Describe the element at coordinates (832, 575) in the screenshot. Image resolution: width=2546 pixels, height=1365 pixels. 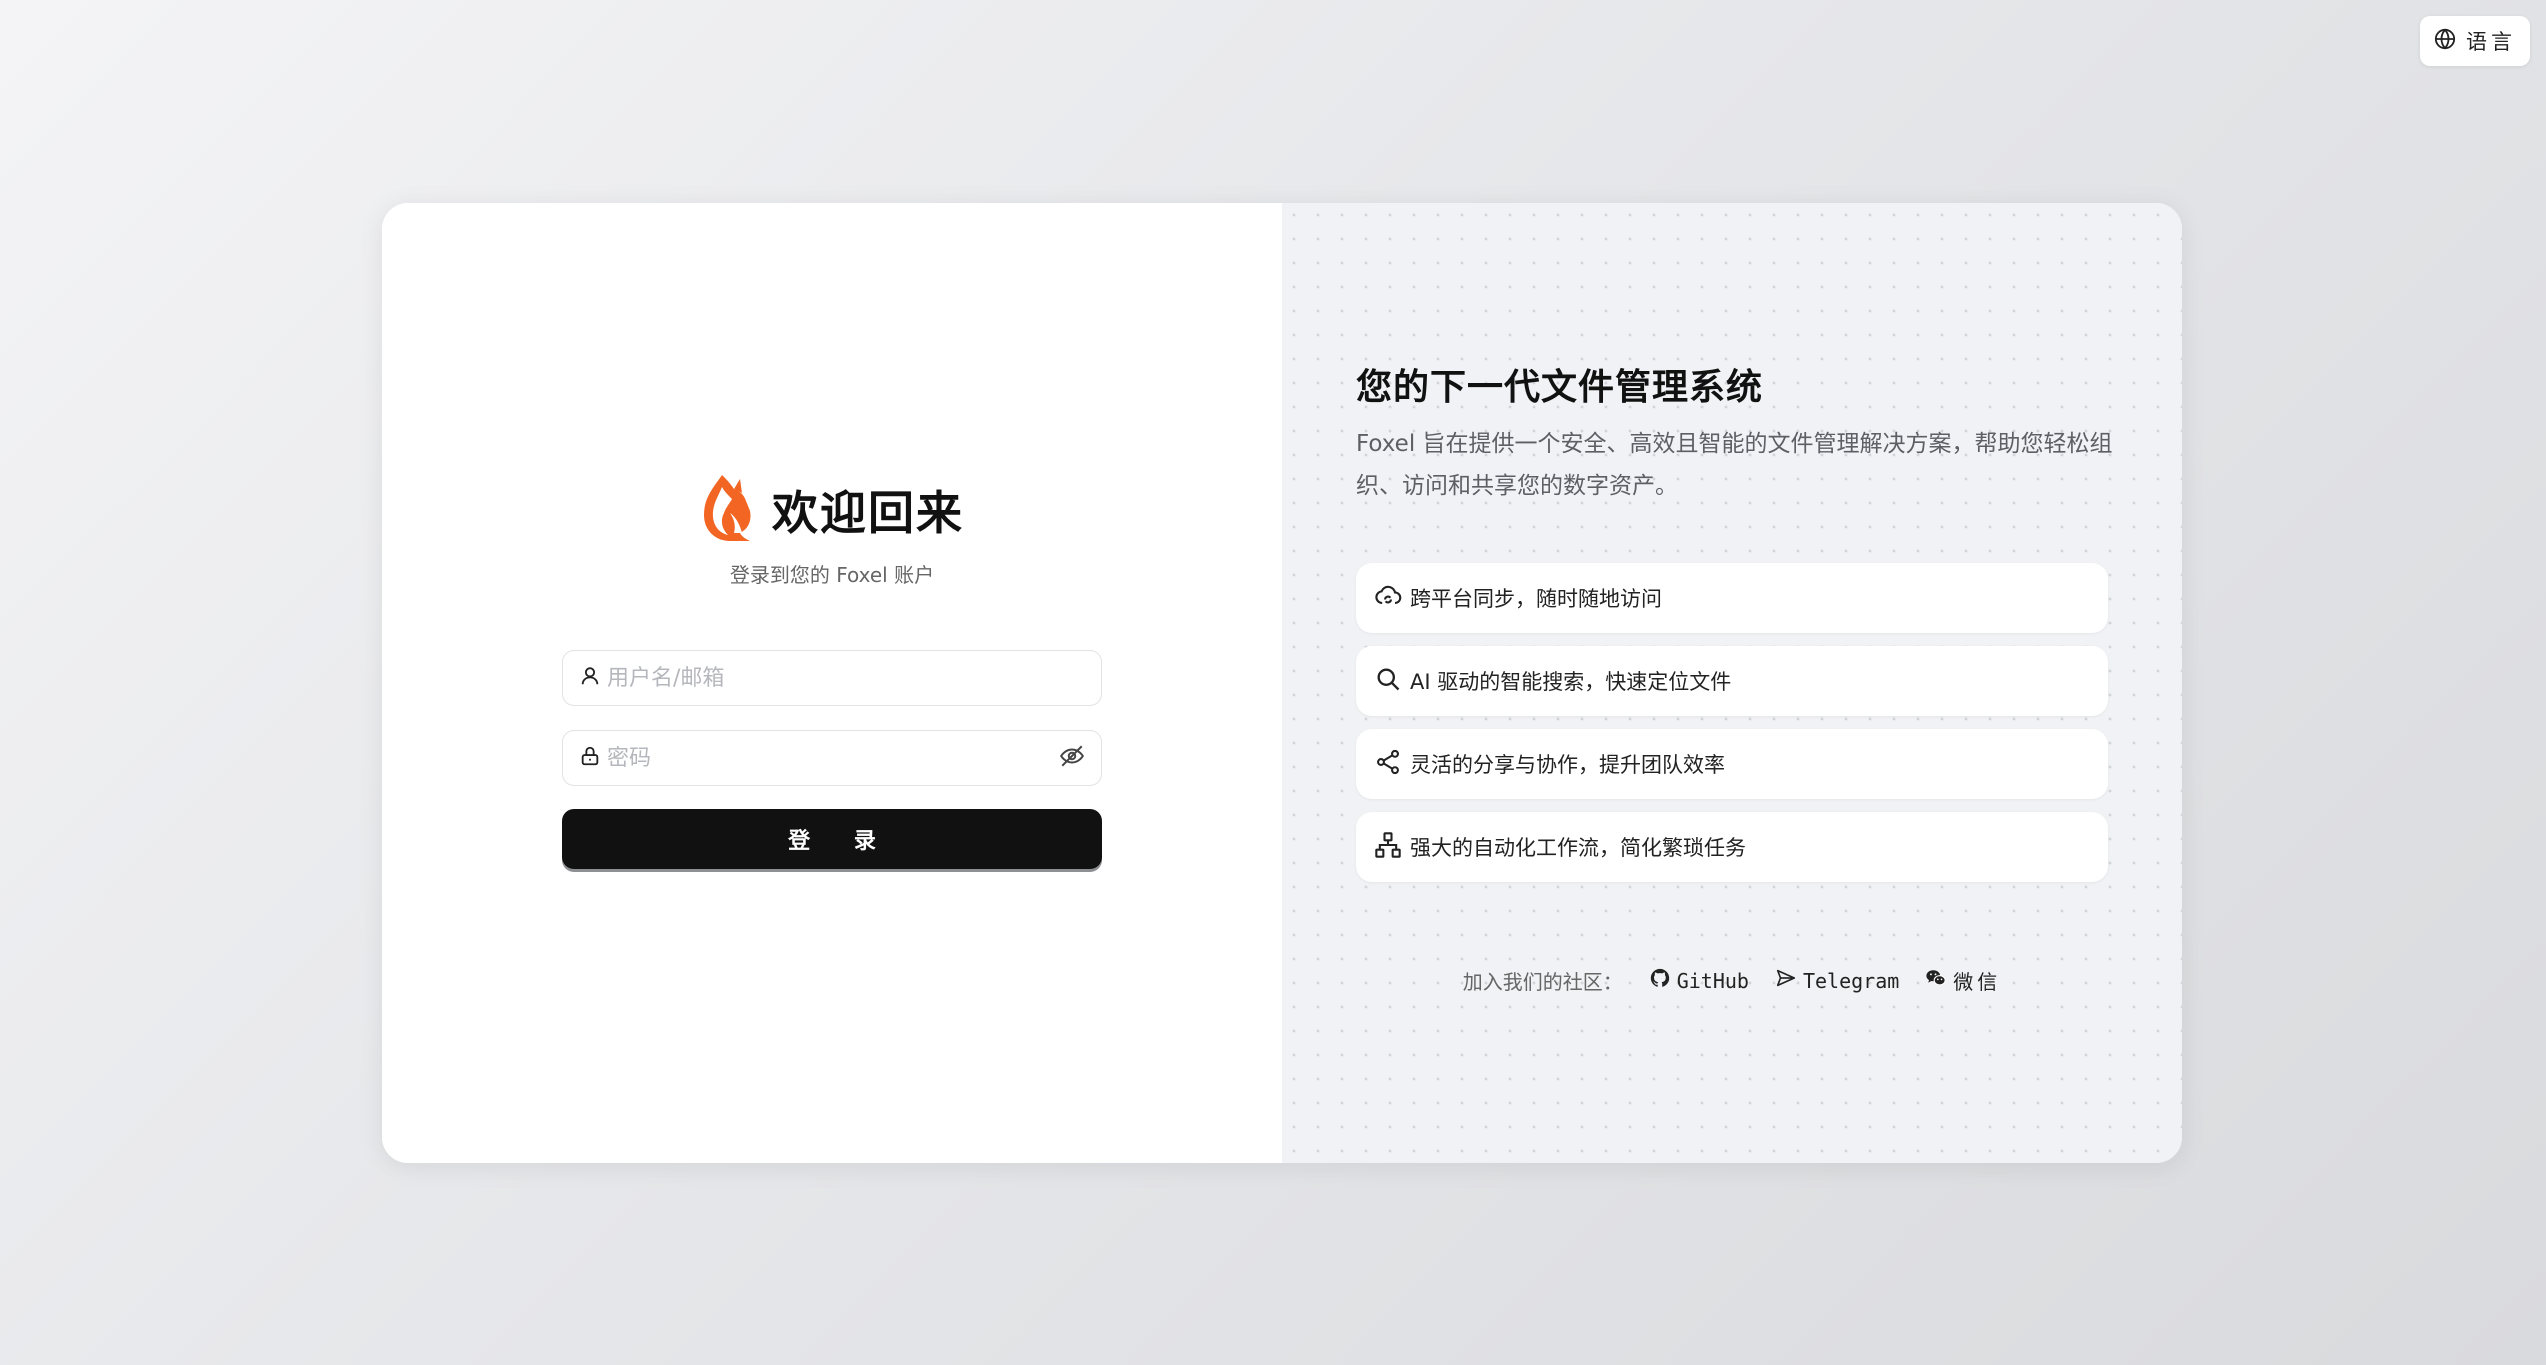
I see `login-subtitle: 登录到您的 Foxel 账户` at that location.